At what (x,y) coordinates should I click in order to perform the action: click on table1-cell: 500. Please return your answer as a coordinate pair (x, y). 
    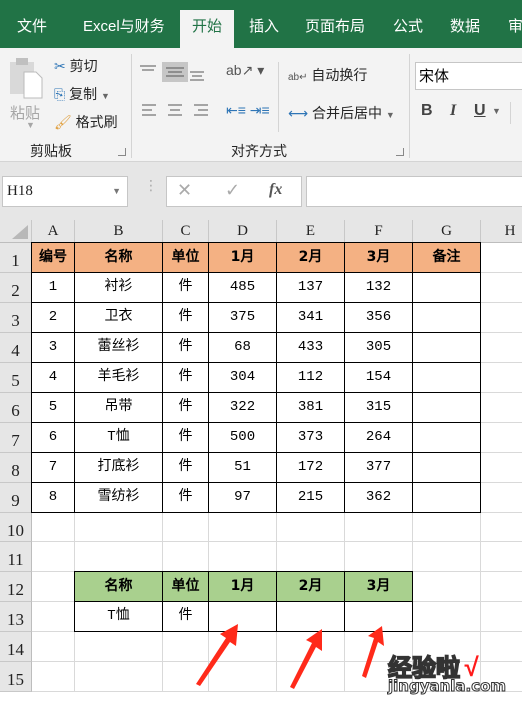
    Looking at the image, I should click on (242, 437).